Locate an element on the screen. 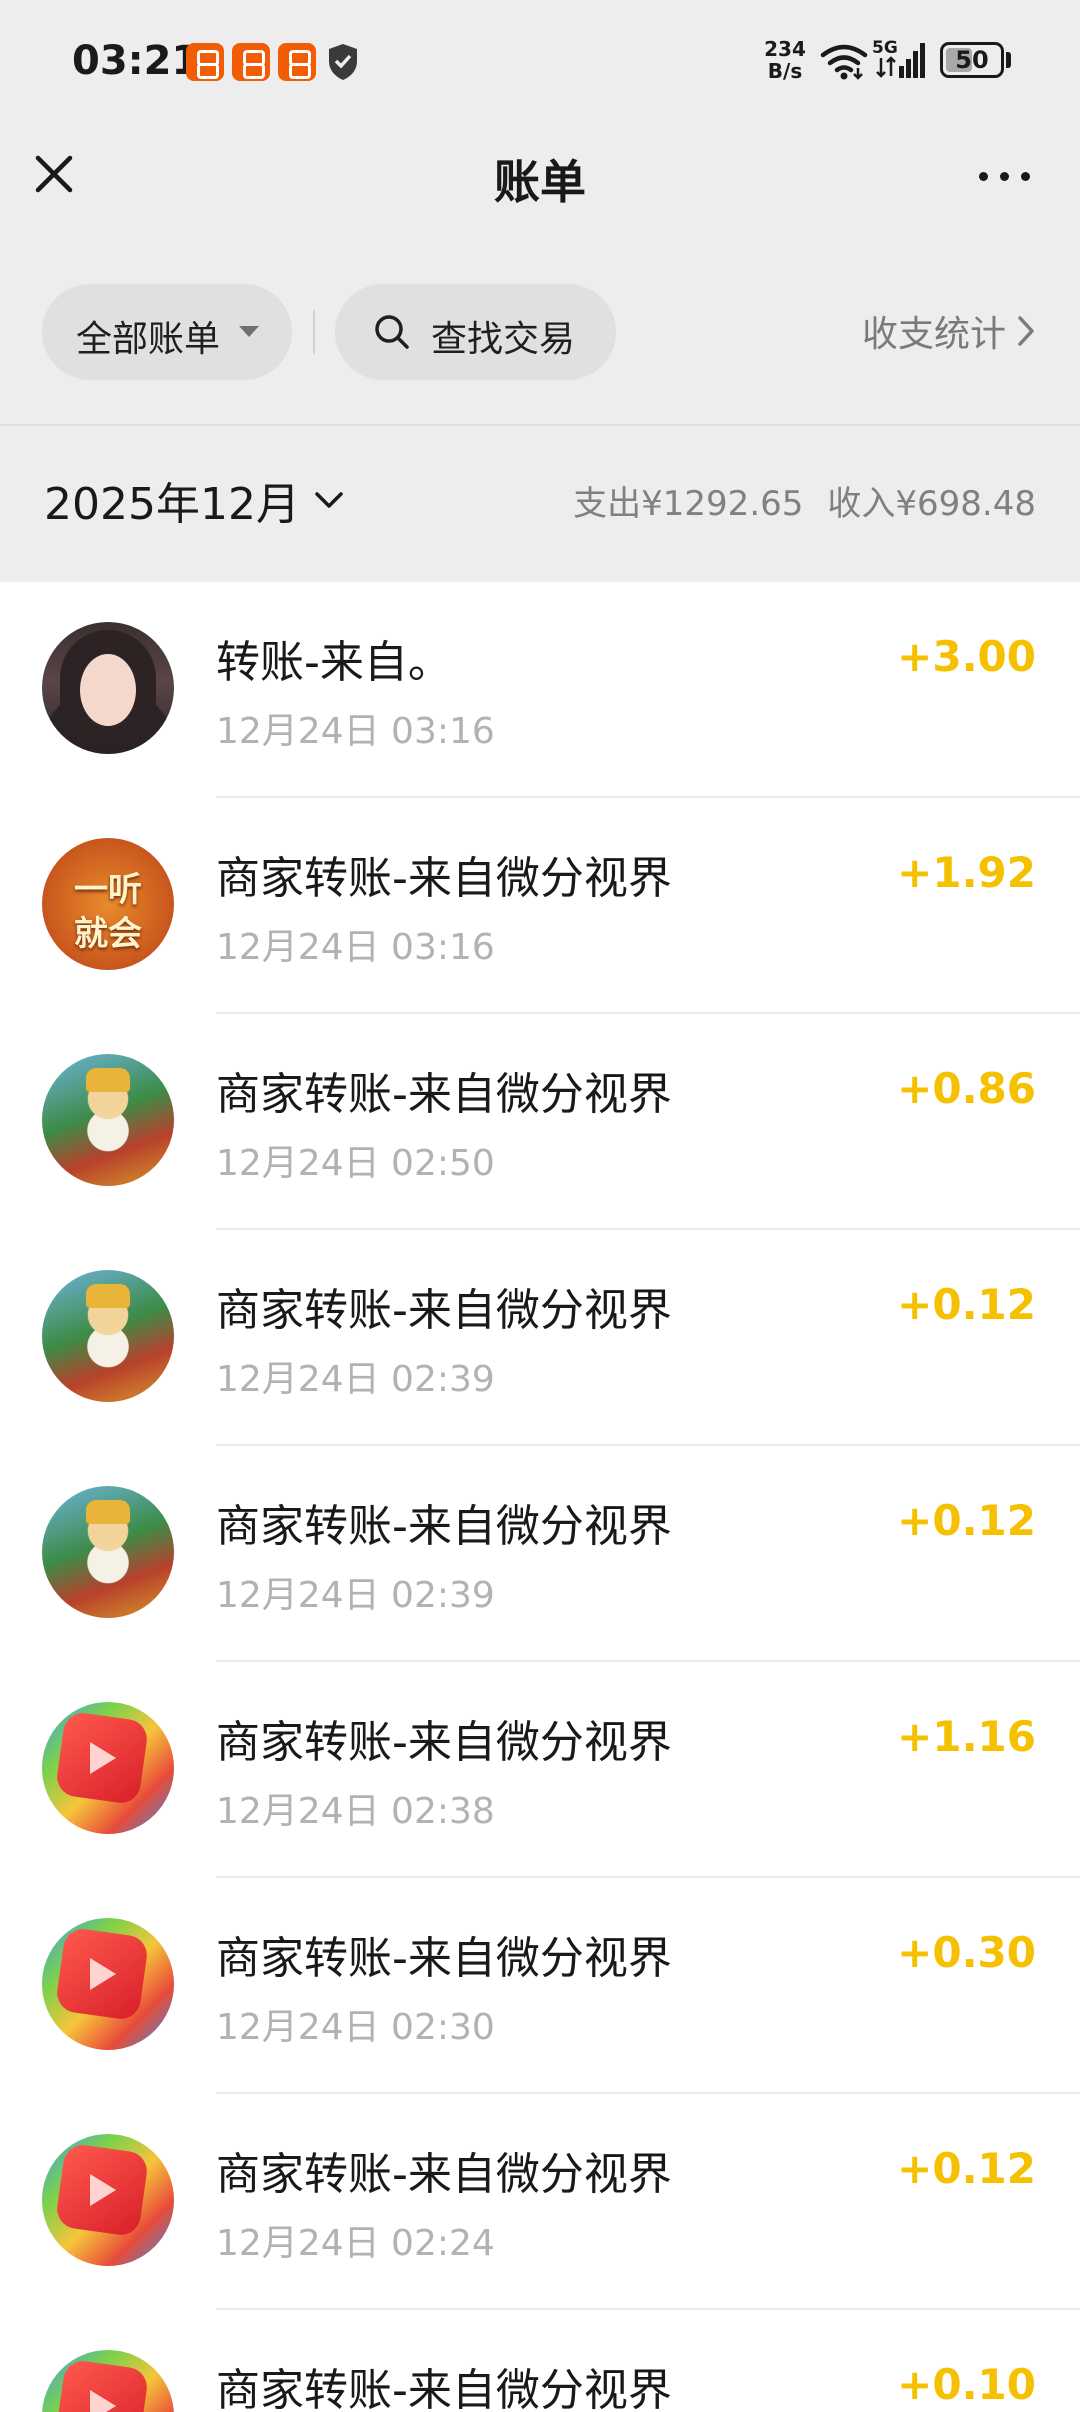 The height and width of the screenshot is (2412, 1080). page-title: 账单 is located at coordinates (540, 182).